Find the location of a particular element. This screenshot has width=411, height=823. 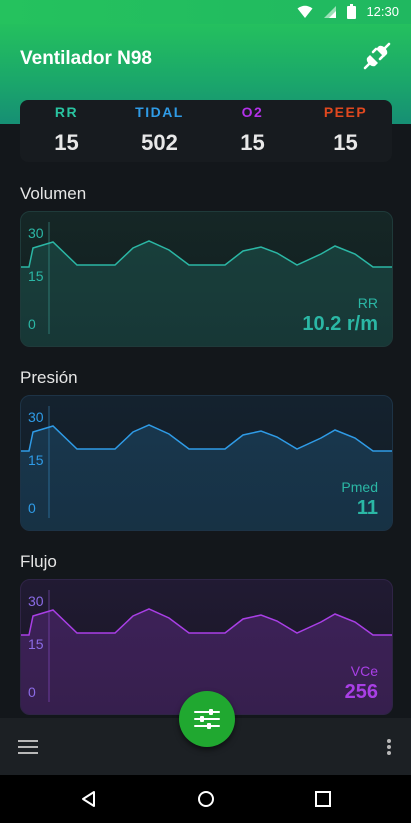

recents-icon is located at coordinates (323, 799).